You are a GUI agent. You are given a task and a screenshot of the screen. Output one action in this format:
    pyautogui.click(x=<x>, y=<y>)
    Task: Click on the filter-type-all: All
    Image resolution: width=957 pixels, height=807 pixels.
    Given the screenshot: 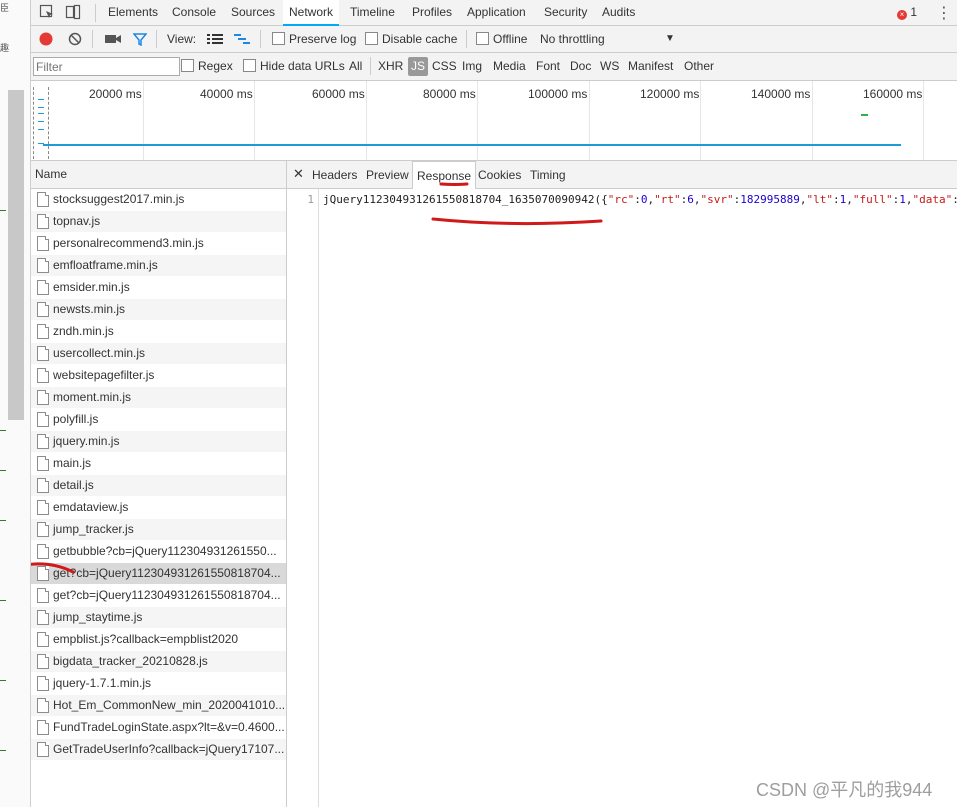 What is the action you would take?
    pyautogui.click(x=355, y=66)
    